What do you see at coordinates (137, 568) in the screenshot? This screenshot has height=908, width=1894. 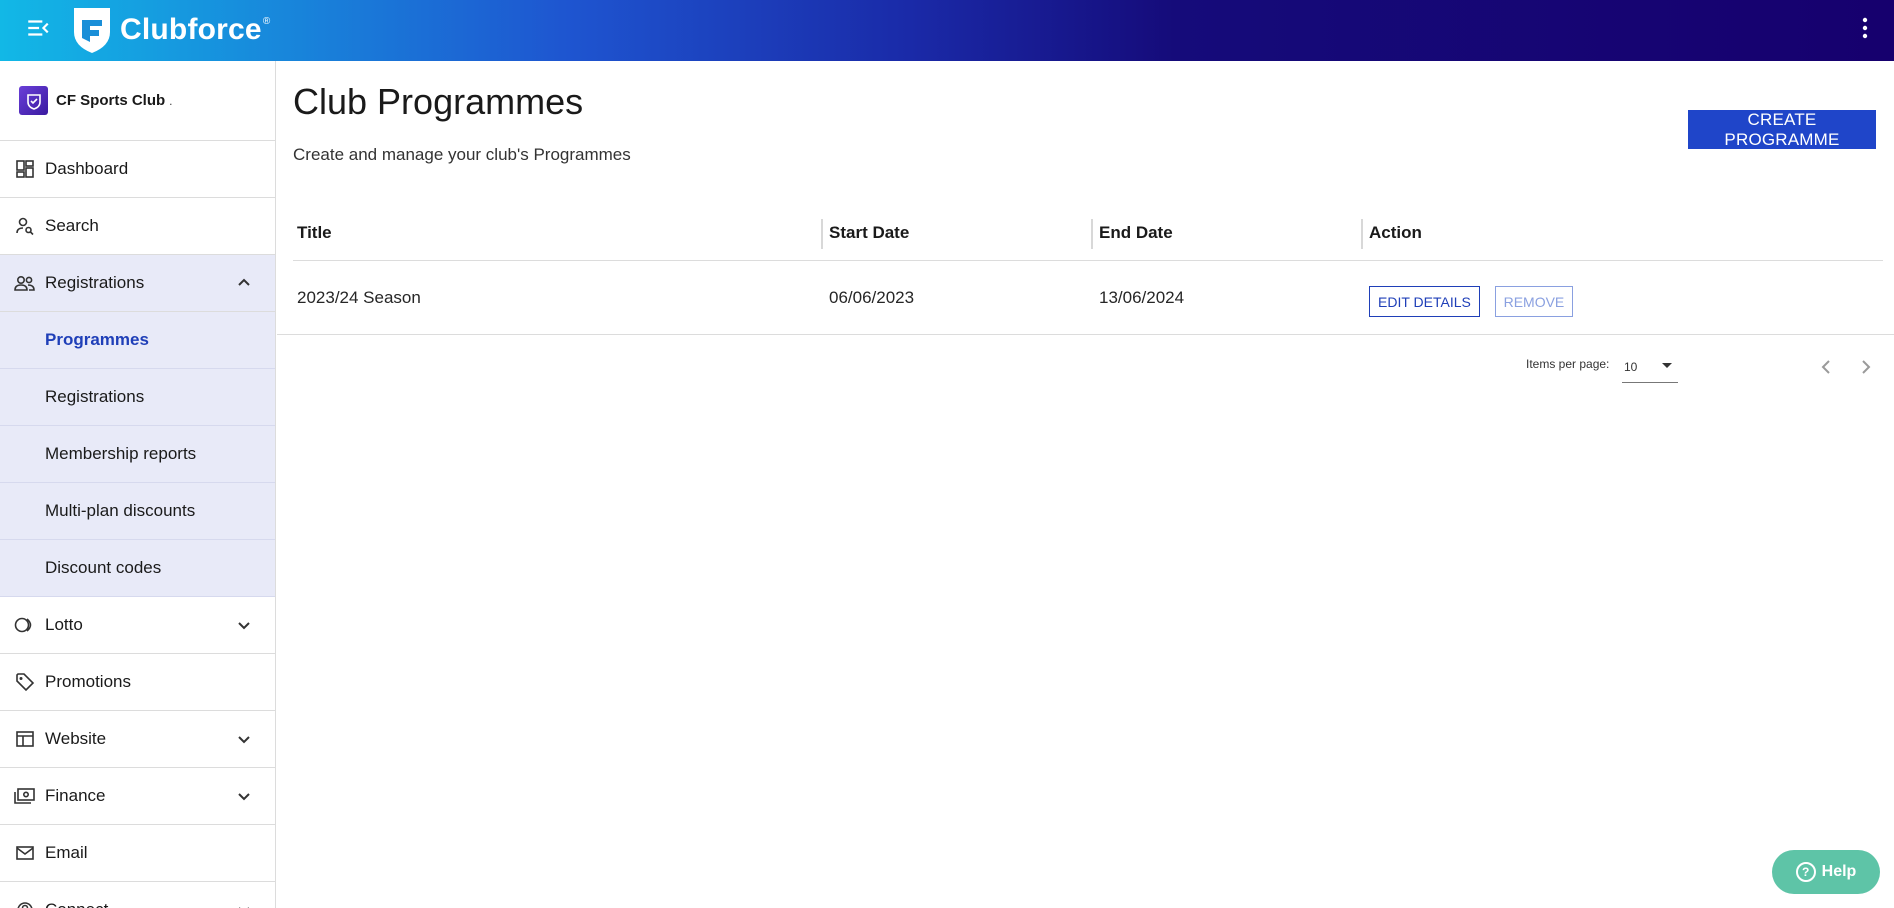 I see `sidebar-subitem-discount-codes: Discount codes` at bounding box center [137, 568].